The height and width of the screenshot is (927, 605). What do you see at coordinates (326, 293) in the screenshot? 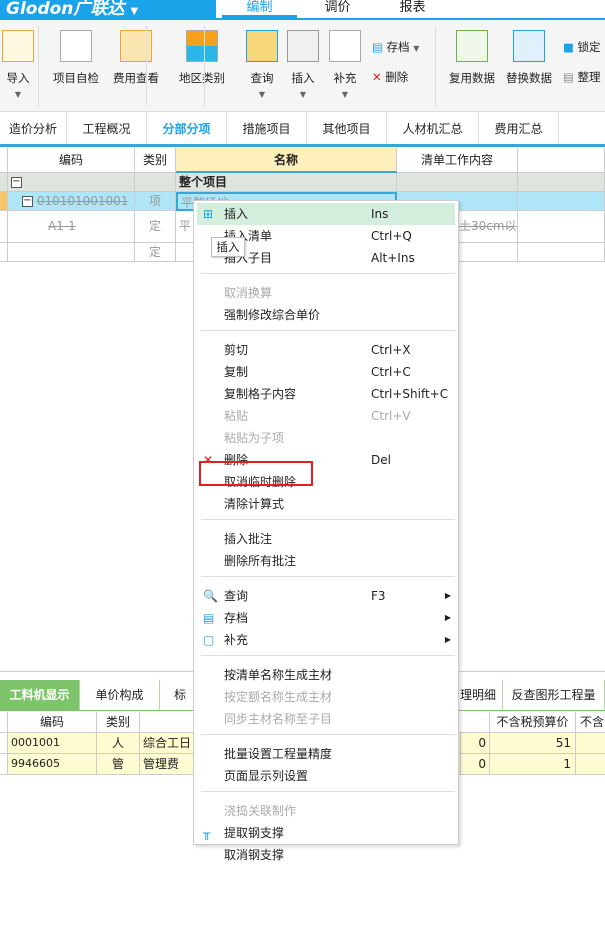
I see `menu-item: 取消换算` at bounding box center [326, 293].